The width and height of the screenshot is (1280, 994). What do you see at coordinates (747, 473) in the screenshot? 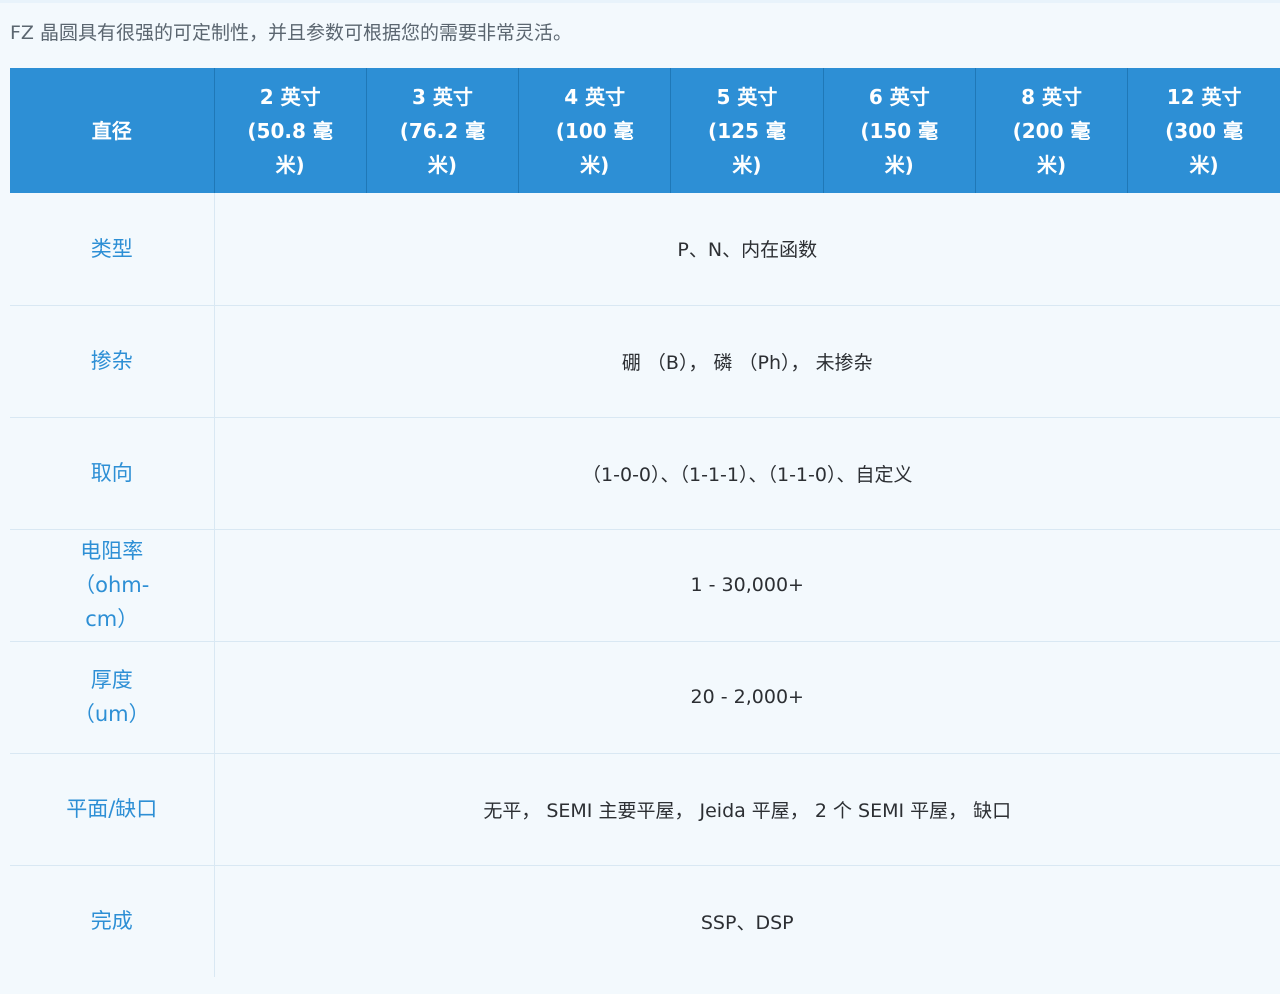
I see `row-value: （1-0-0）、（1-1-1）、（1-1-0）、自定义` at bounding box center [747, 473].